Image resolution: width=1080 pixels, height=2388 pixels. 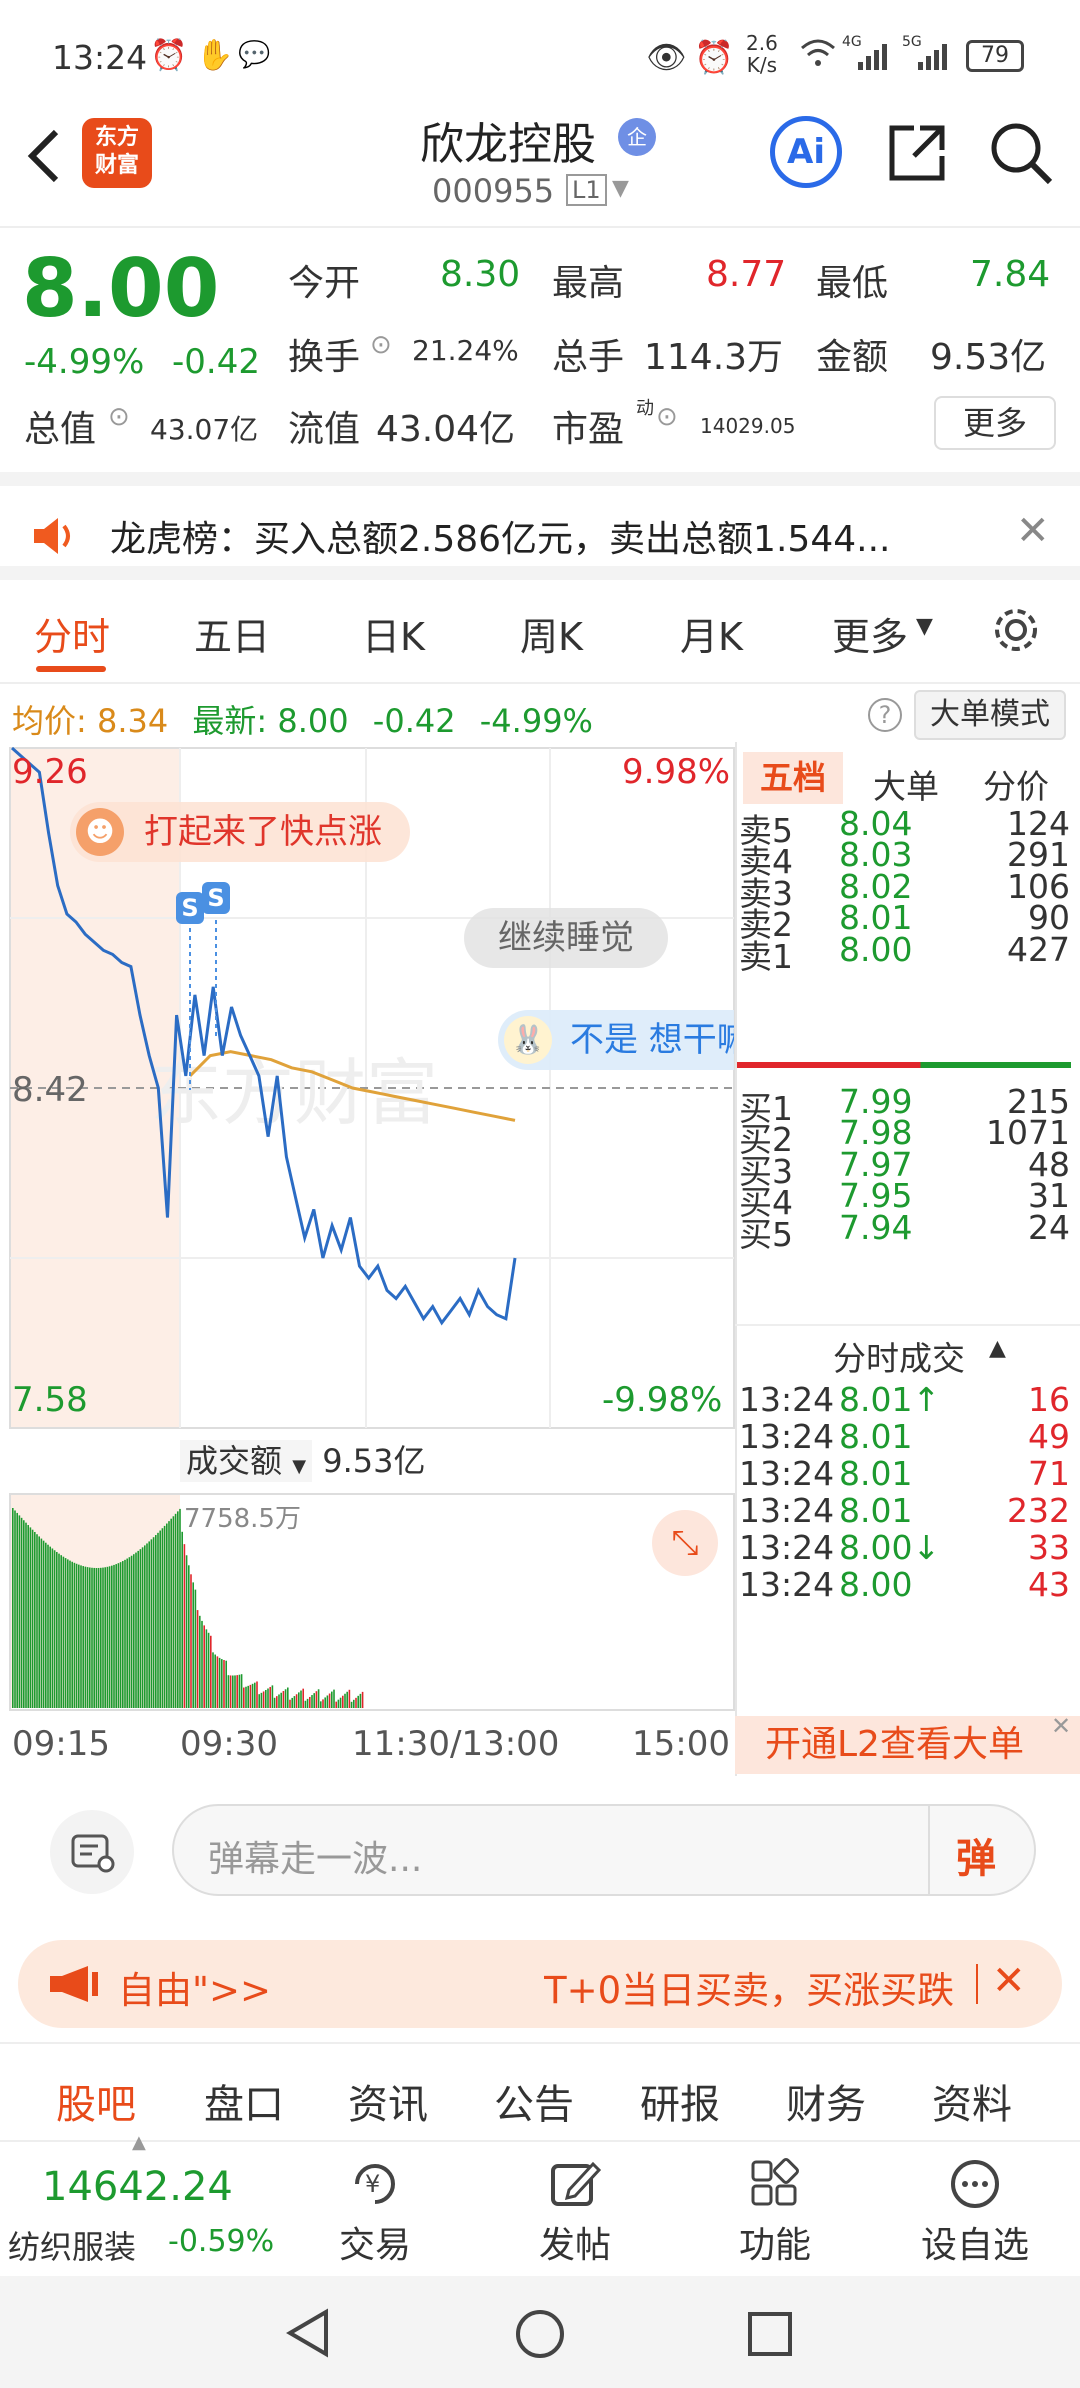 What do you see at coordinates (551, 633) in the screenshot?
I see `tab-weekly-k: 周K` at bounding box center [551, 633].